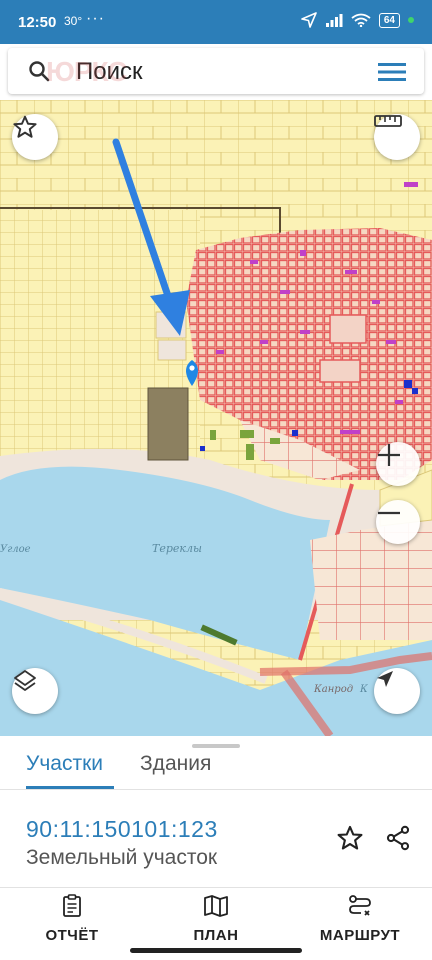 The image size is (432, 960). What do you see at coordinates (389, 513) in the screenshot?
I see `minus-icon` at bounding box center [389, 513].